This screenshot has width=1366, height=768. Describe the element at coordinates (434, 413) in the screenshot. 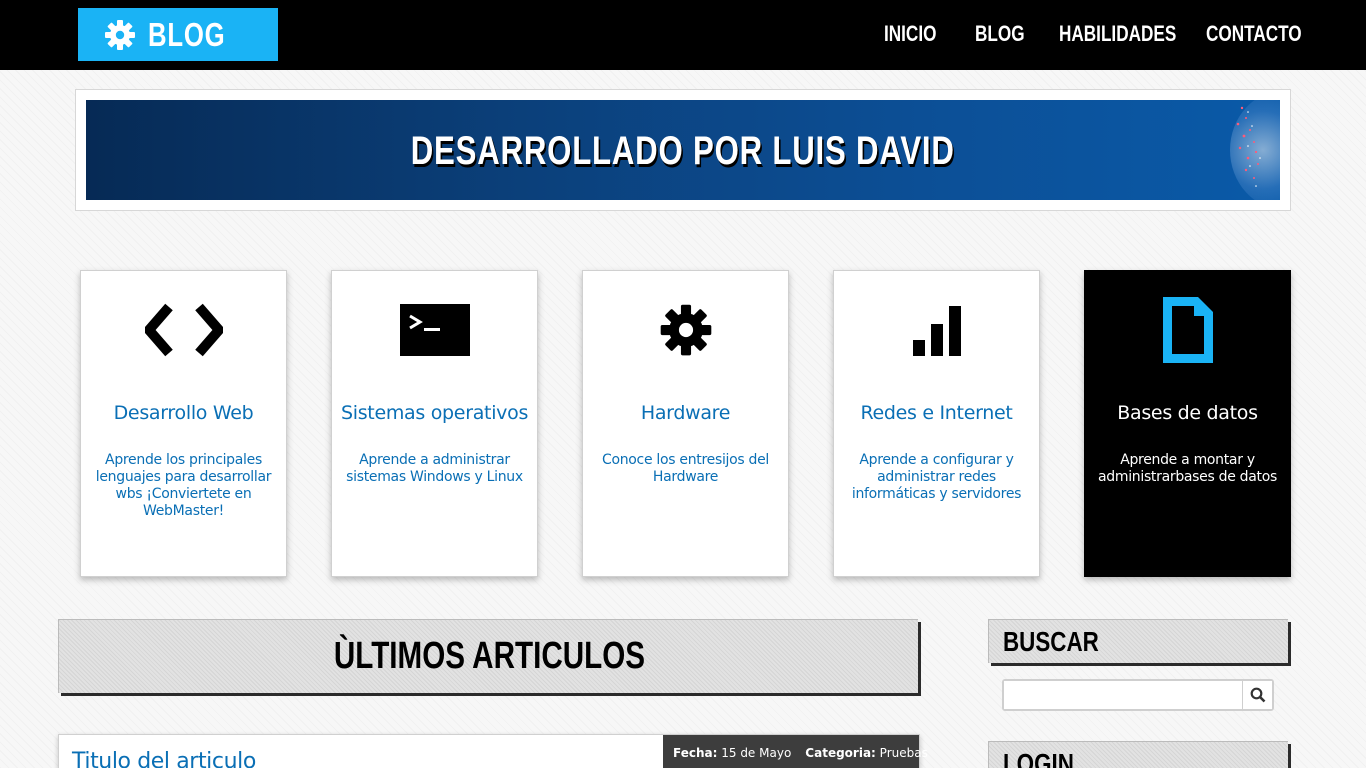

I see `card-title: Sistemas operativos` at that location.